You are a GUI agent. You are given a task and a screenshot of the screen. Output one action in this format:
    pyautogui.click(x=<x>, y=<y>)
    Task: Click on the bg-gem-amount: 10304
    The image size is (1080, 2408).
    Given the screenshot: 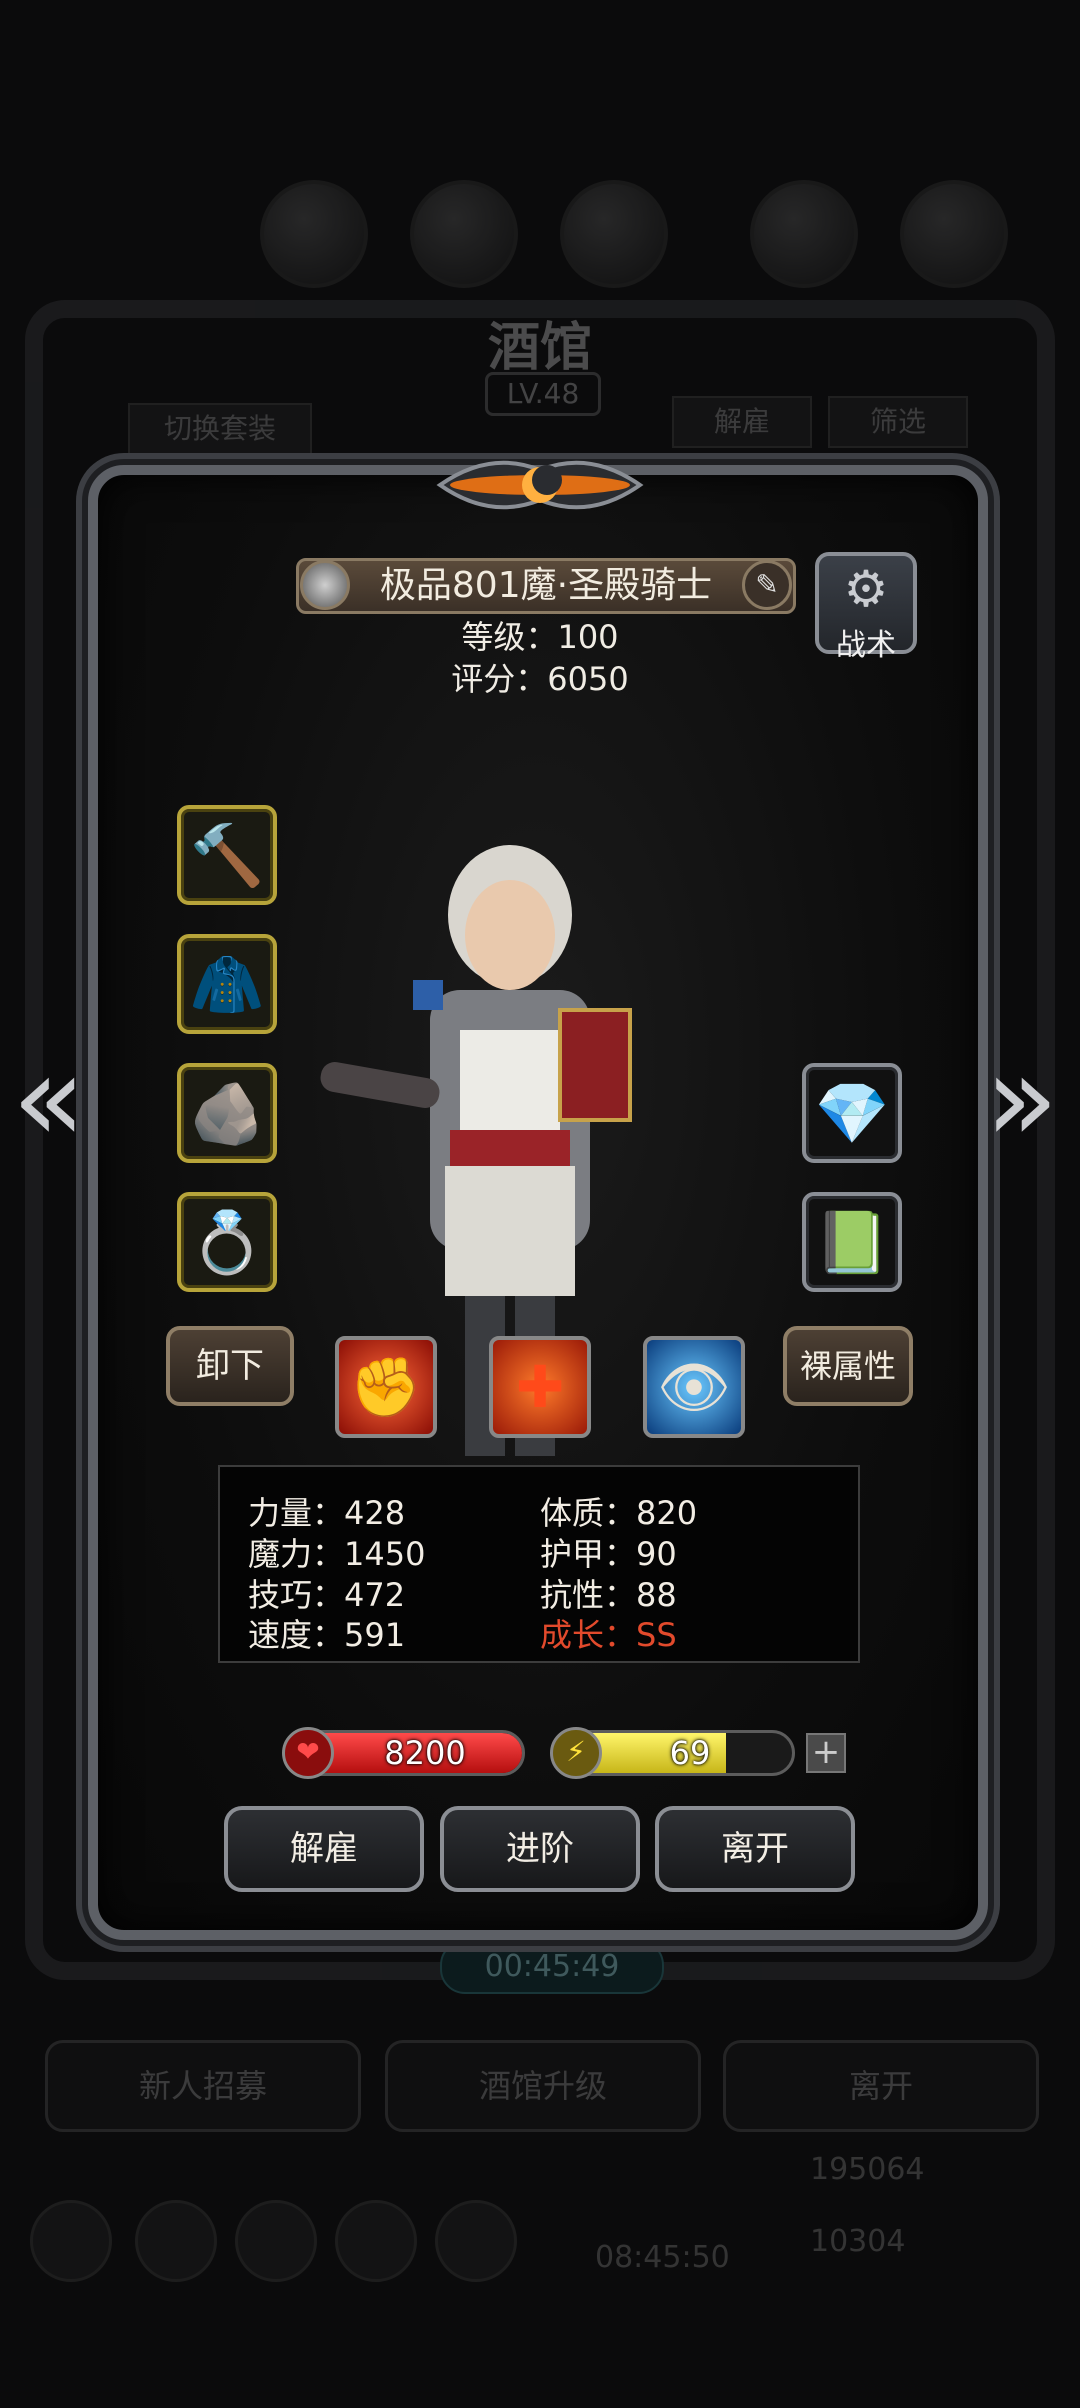 What is the action you would take?
    pyautogui.click(x=858, y=2241)
    